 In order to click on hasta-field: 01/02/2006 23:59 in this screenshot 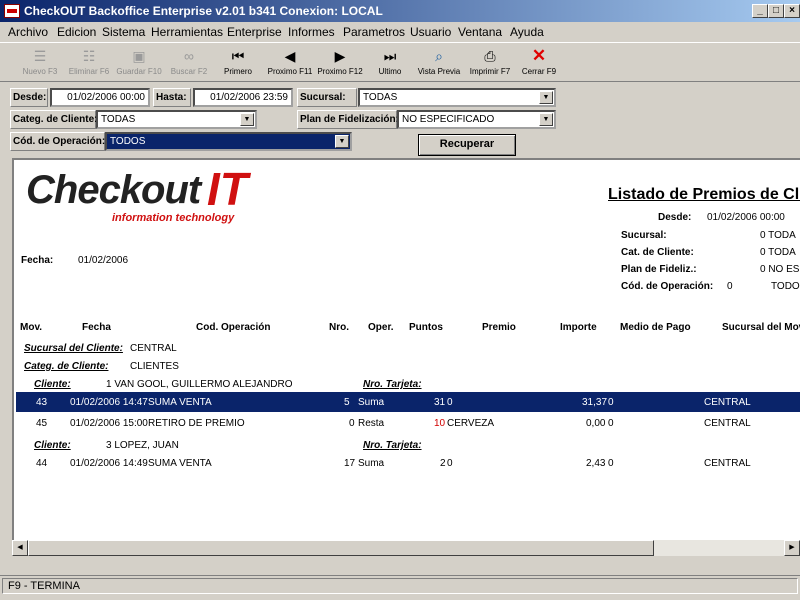, I will do `click(243, 97)`.